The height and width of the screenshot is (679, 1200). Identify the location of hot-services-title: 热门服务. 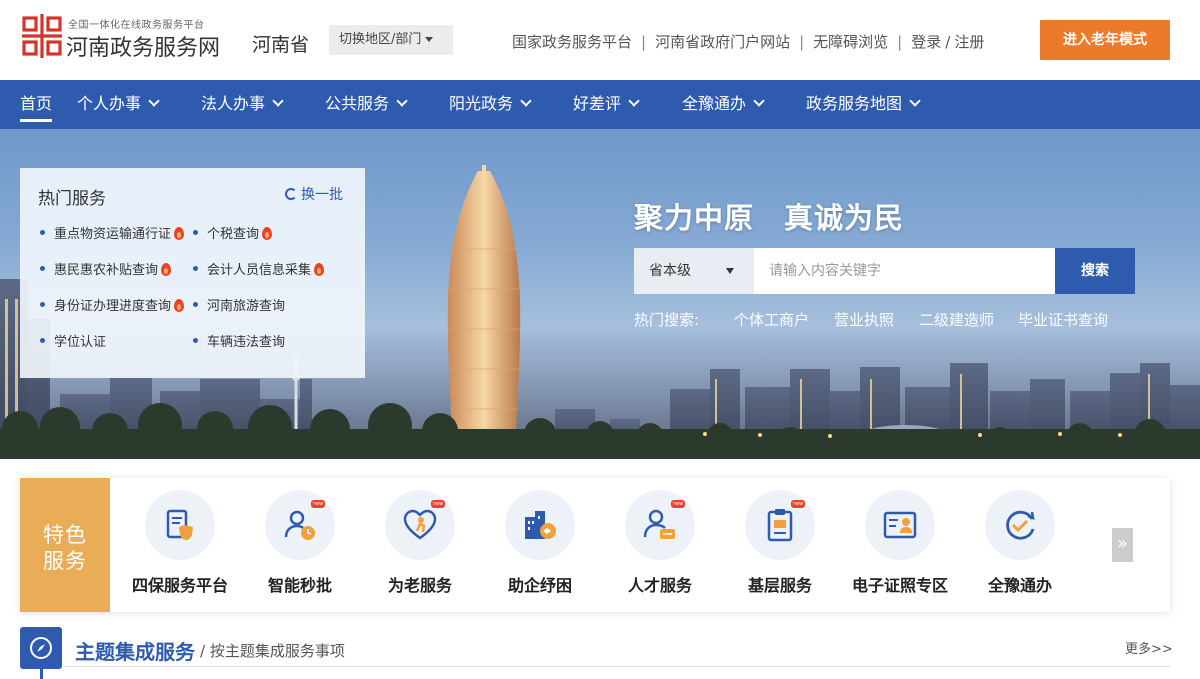
(72, 199).